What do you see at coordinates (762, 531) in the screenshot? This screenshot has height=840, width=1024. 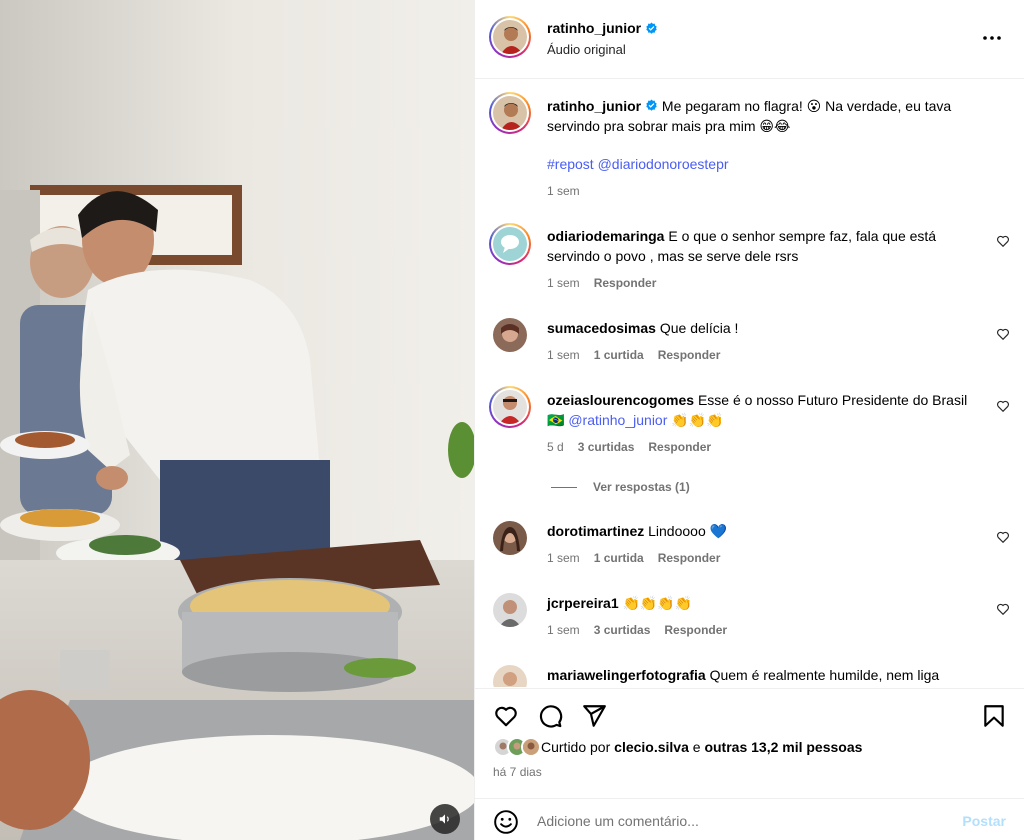 I see `comment-text: dorotimartinez Lindoooo 💙` at bounding box center [762, 531].